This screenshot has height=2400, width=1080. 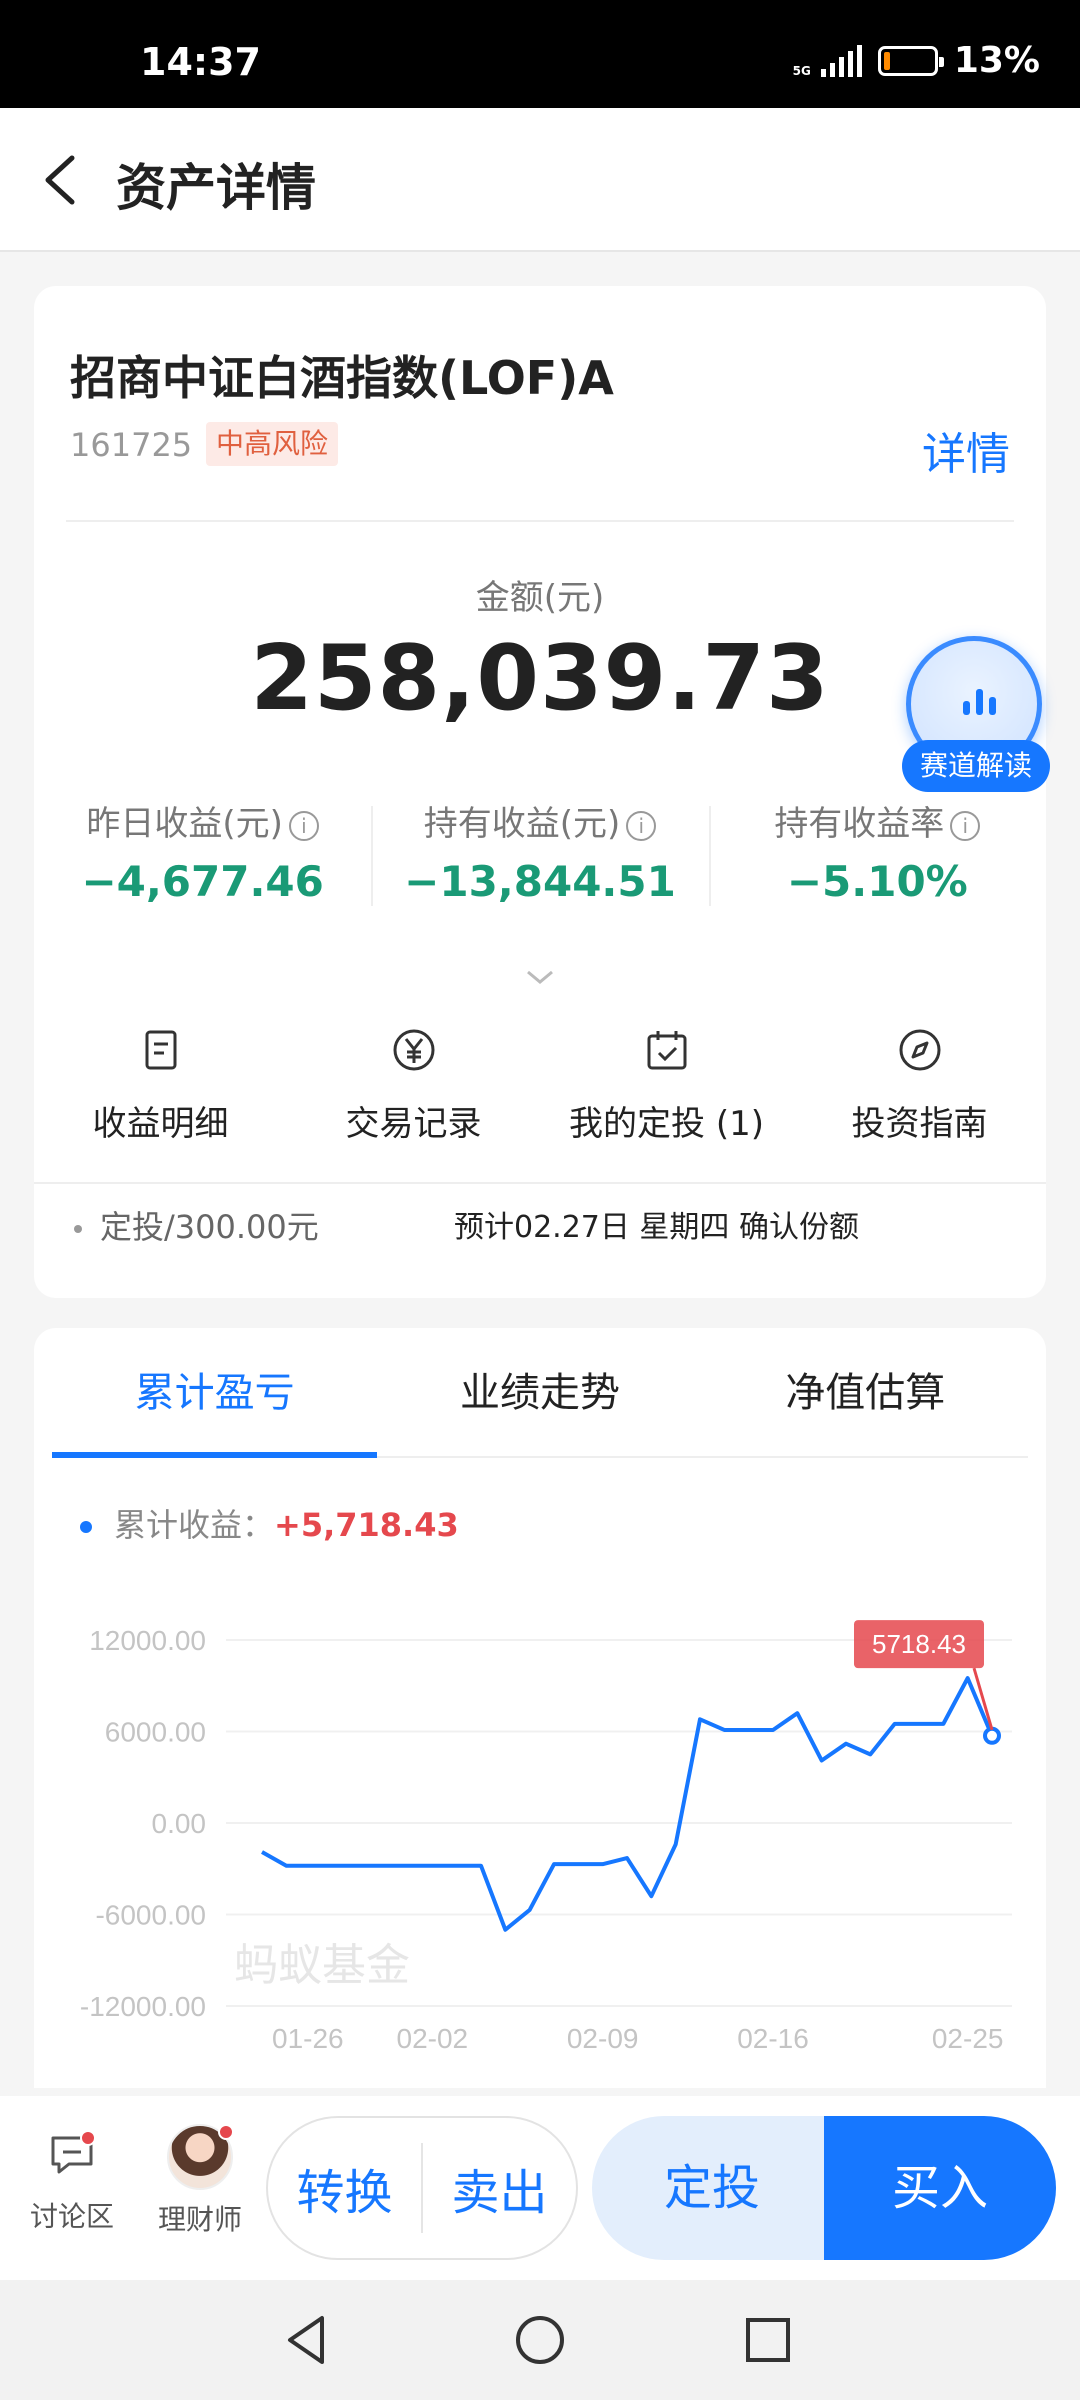 What do you see at coordinates (865, 1392) in the screenshot?
I see `tab-nav-estimate: 净值估算` at bounding box center [865, 1392].